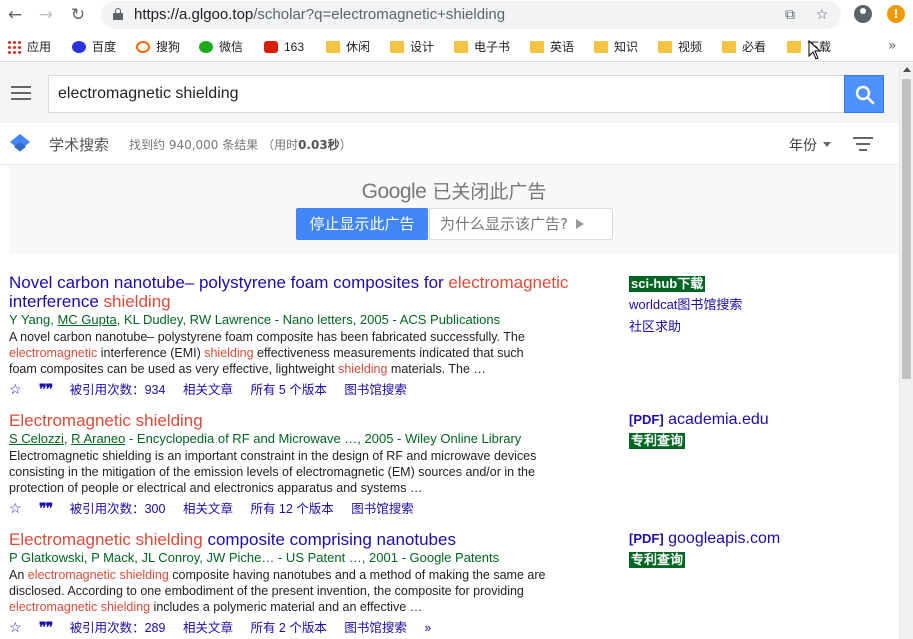 The height and width of the screenshot is (639, 913). What do you see at coordinates (46, 15) in the screenshot?
I see `forward-icon: →` at bounding box center [46, 15].